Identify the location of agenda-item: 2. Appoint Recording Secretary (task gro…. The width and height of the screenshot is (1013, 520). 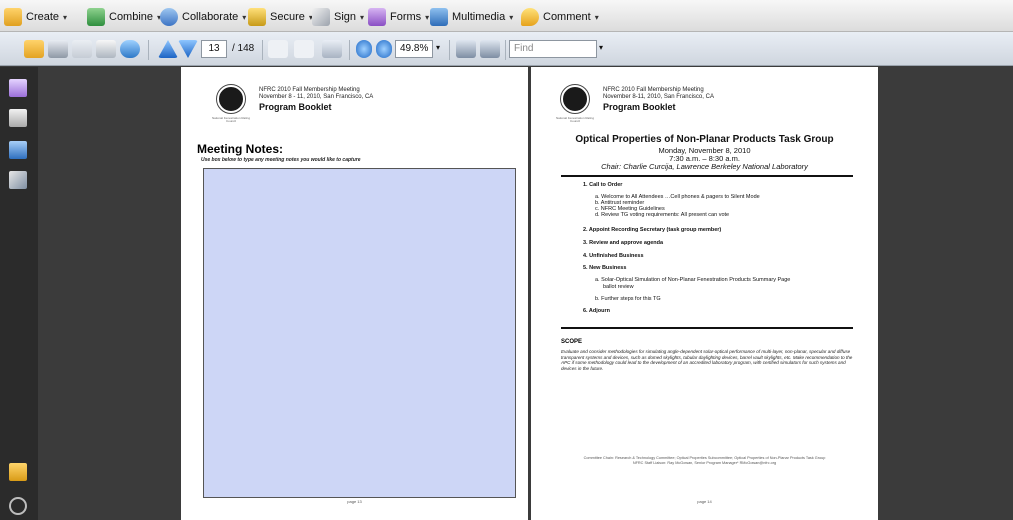
(652, 230).